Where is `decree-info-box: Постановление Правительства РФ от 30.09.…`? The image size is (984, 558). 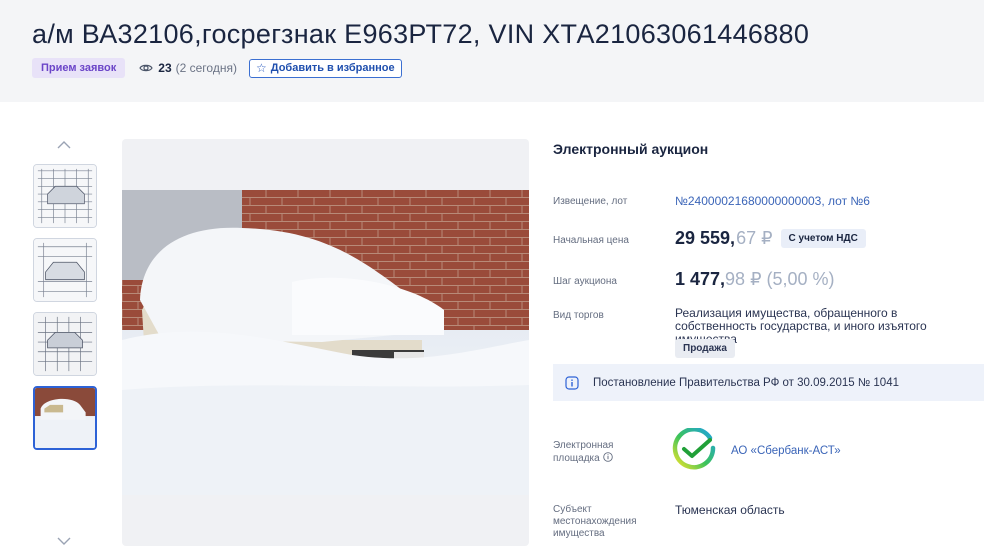 decree-info-box: Постановление Правительства РФ от 30.09.… is located at coordinates (768, 382).